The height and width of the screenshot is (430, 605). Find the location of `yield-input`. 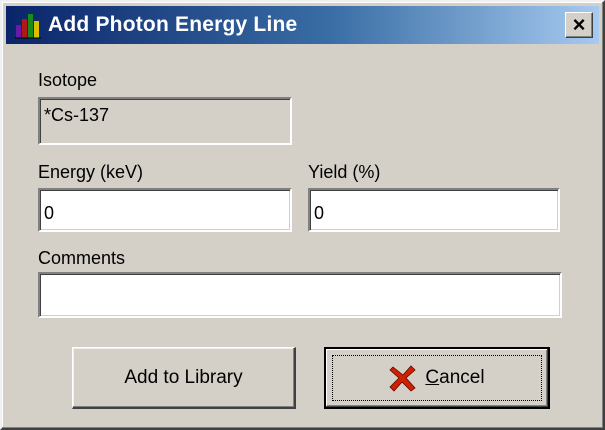

yield-input is located at coordinates (434, 210).